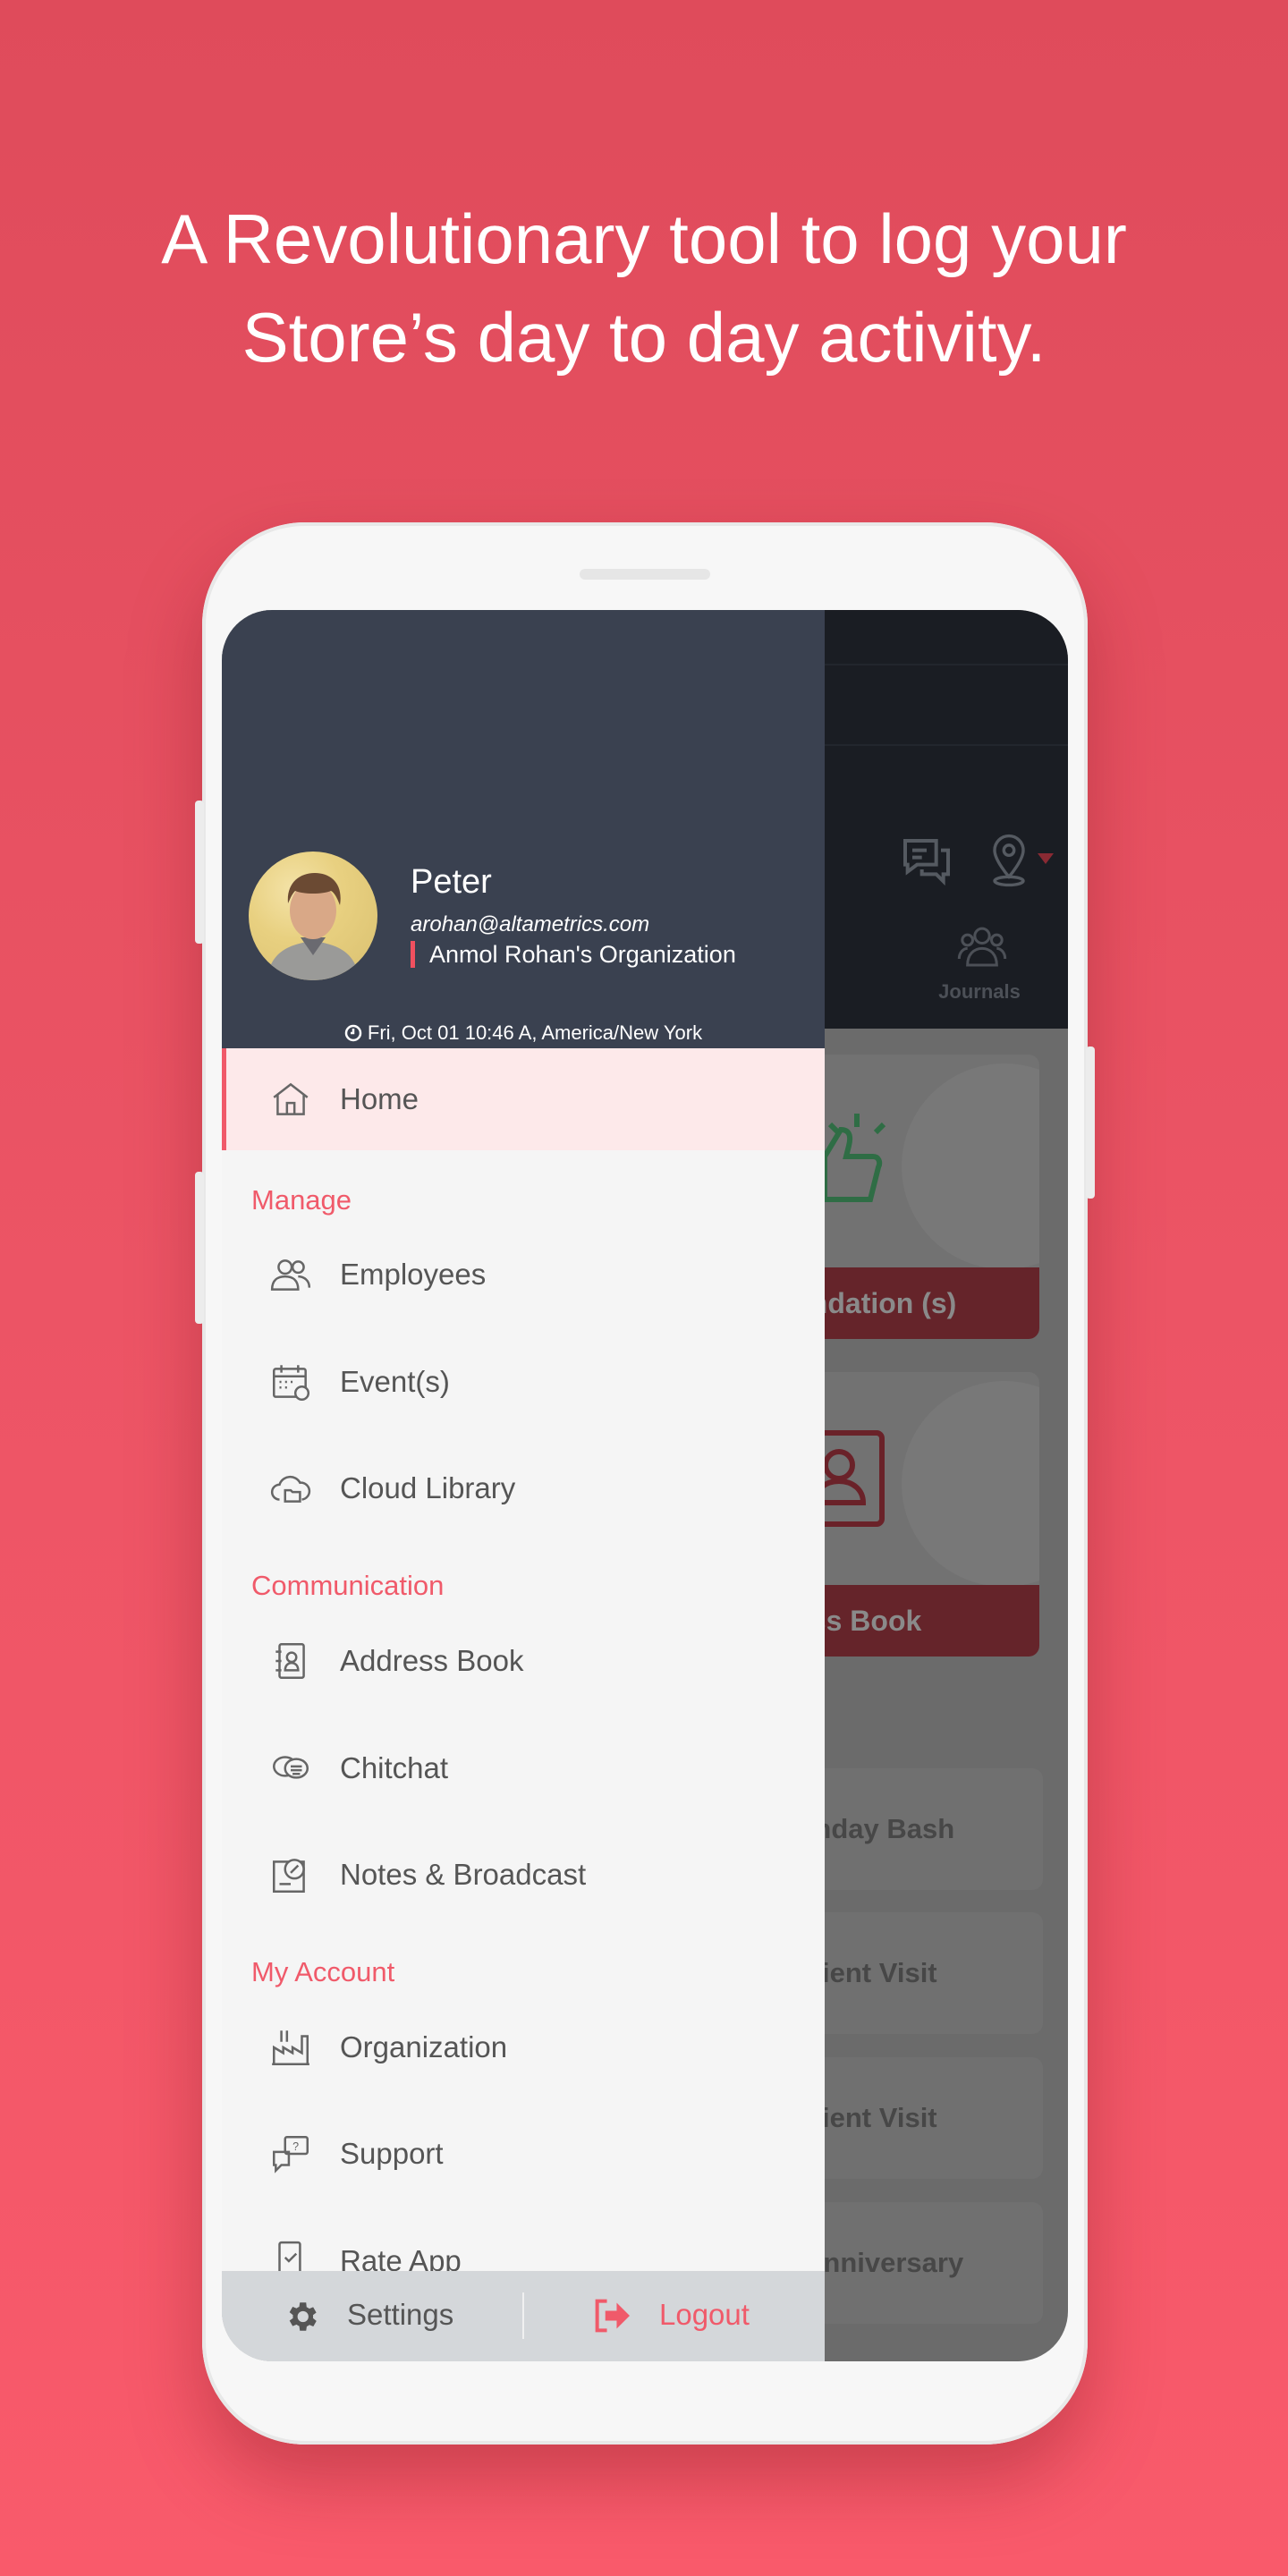  I want to click on dashboard-card: endation (s), so click(916, 1197).